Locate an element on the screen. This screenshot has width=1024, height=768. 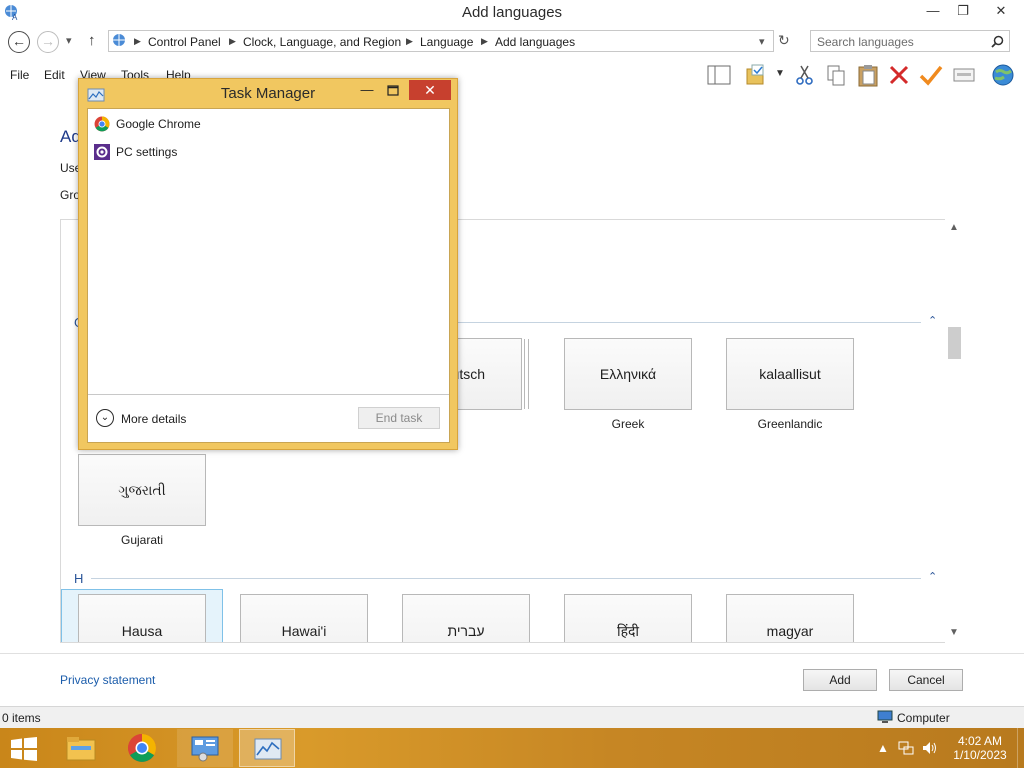
close-button: ✕ is located at coordinates (1001, 11).